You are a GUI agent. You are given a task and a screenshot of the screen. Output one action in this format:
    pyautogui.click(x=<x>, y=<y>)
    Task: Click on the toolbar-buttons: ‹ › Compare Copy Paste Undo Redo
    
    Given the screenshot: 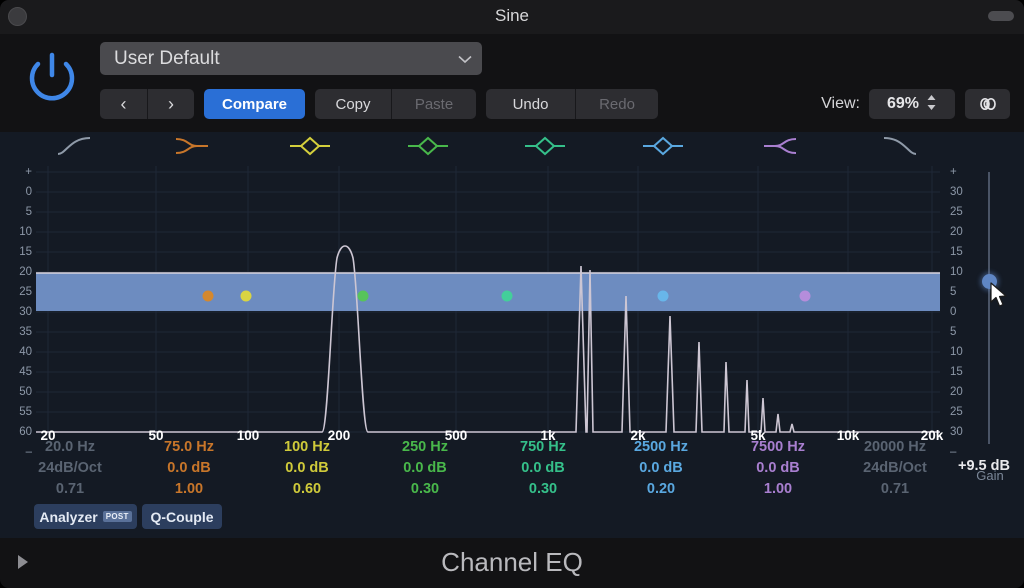 What is the action you would take?
    pyautogui.click(x=384, y=104)
    